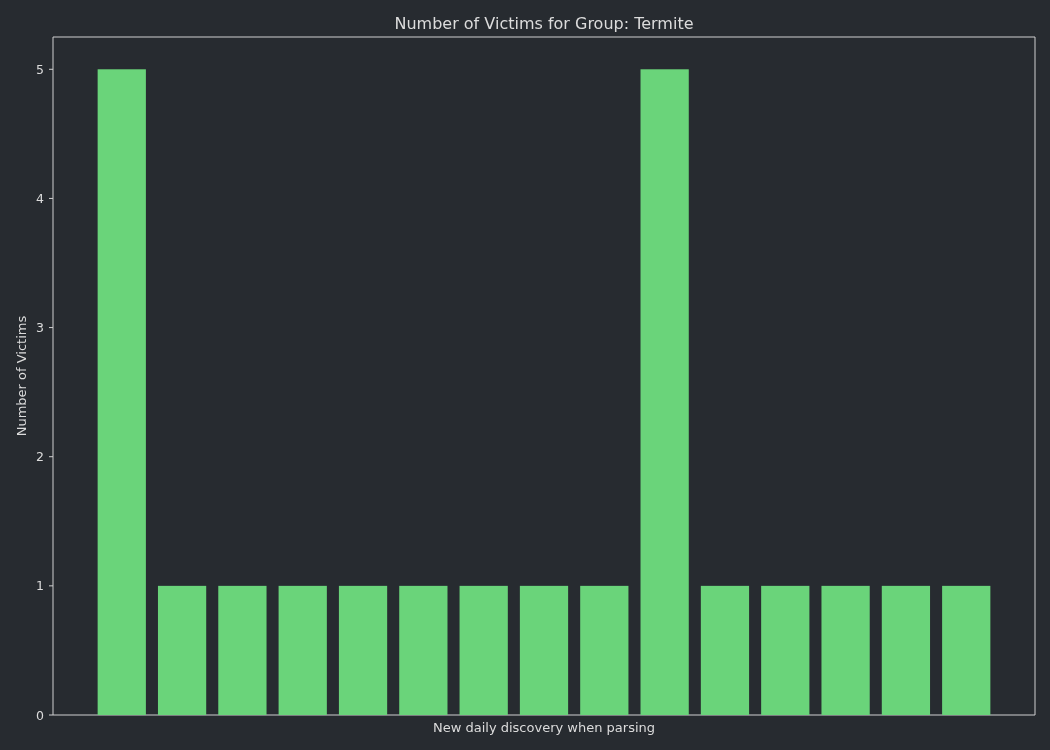  What do you see at coordinates (40, 328) in the screenshot?
I see `y-tick-label: 3` at bounding box center [40, 328].